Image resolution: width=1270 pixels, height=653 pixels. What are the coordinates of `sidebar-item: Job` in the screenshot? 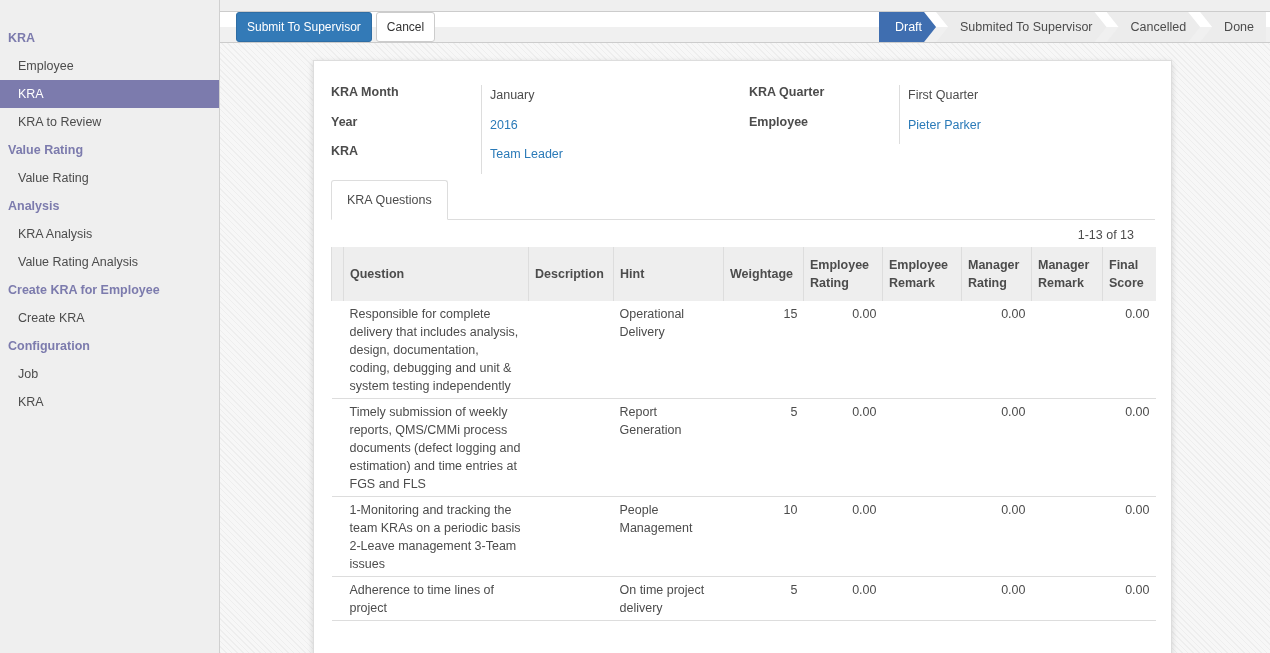 It's located at (109, 374).